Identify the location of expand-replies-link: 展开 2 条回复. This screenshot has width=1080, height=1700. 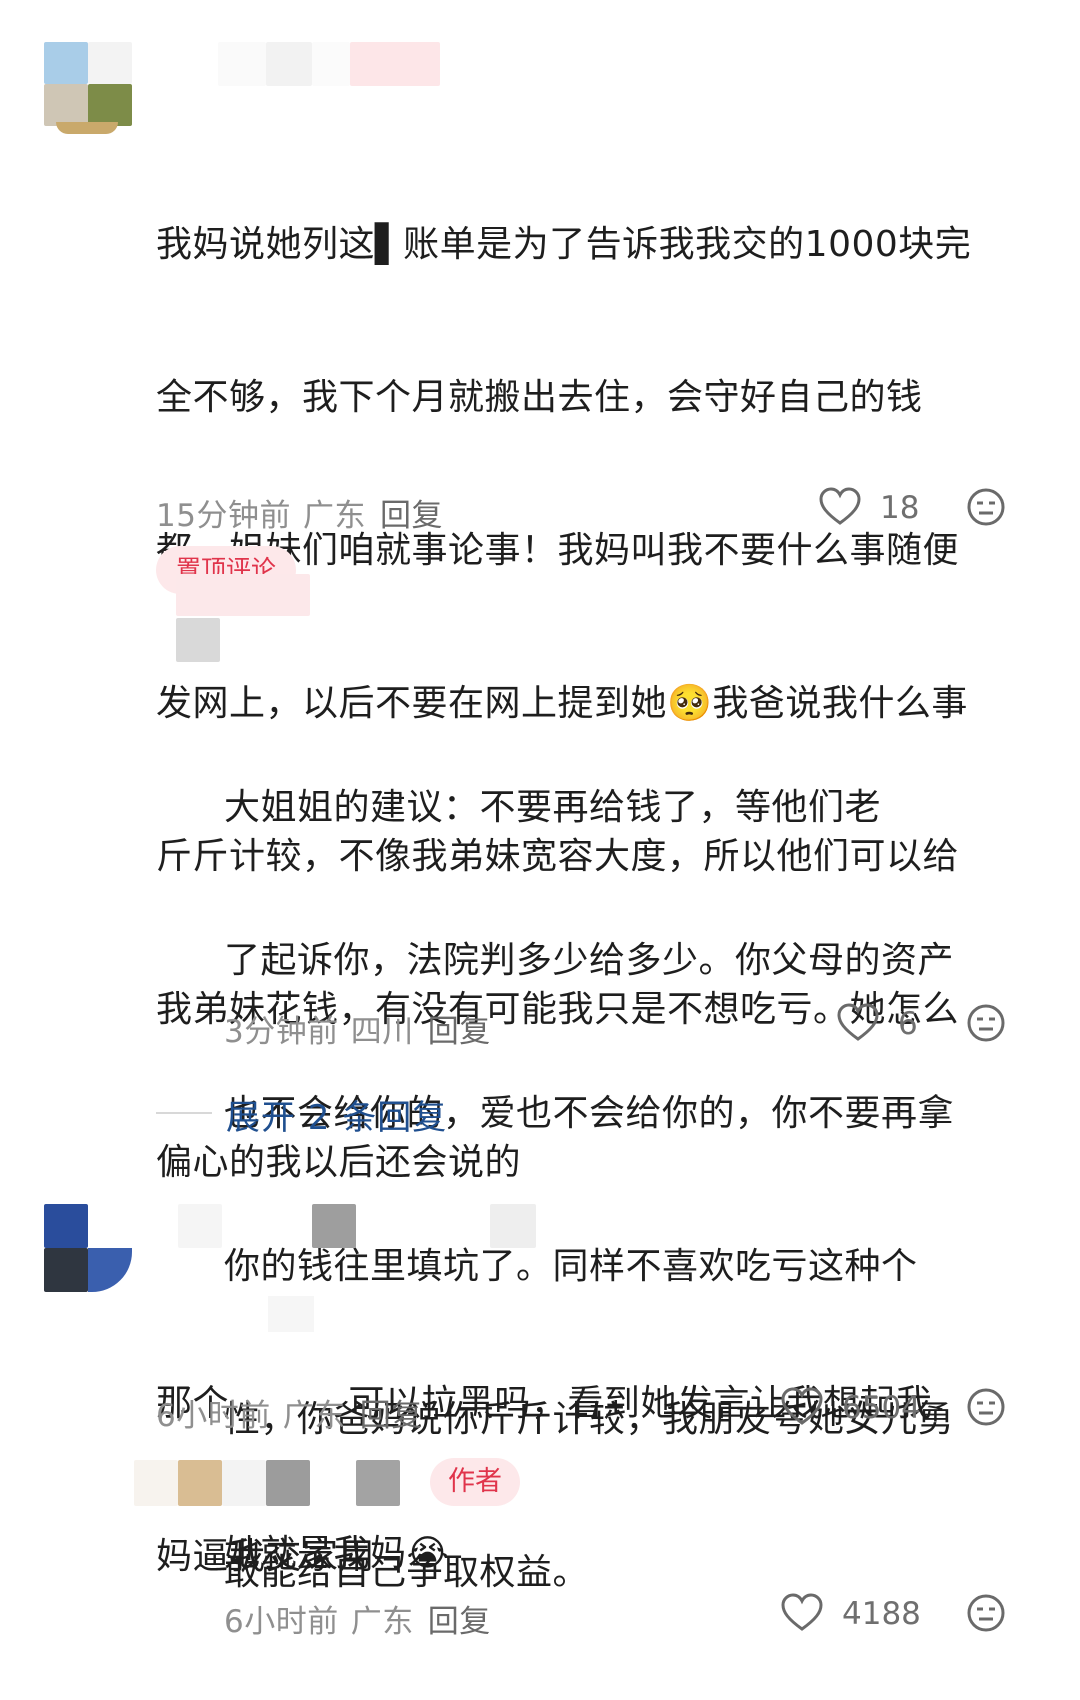
(336, 1114).